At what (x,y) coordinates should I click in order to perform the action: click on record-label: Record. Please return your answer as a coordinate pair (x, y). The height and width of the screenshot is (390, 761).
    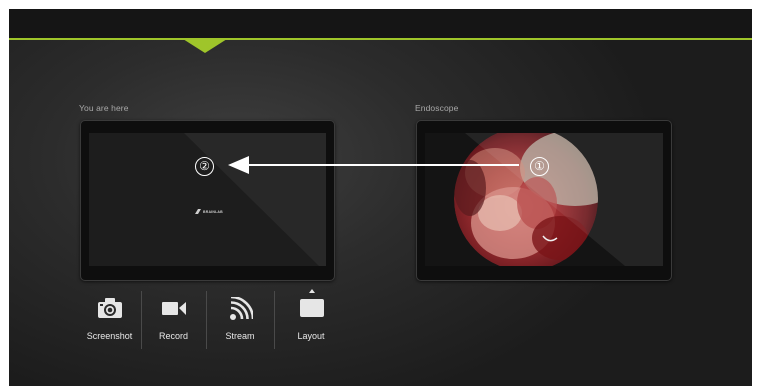
    Looking at the image, I should click on (173, 336).